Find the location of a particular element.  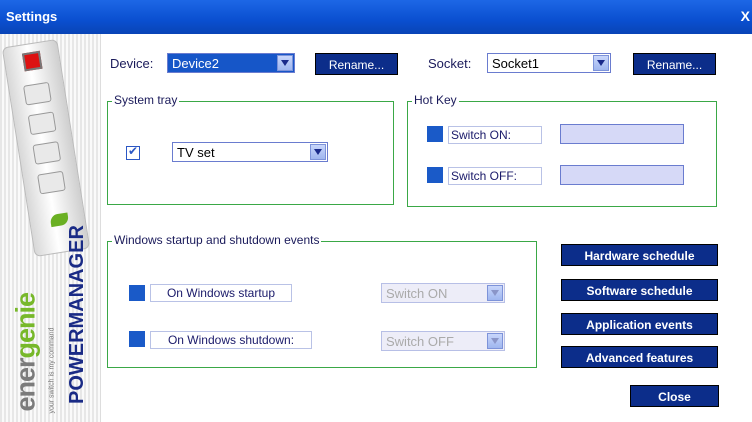

shutdown-label: On Windows shutdown: is located at coordinates (231, 340).